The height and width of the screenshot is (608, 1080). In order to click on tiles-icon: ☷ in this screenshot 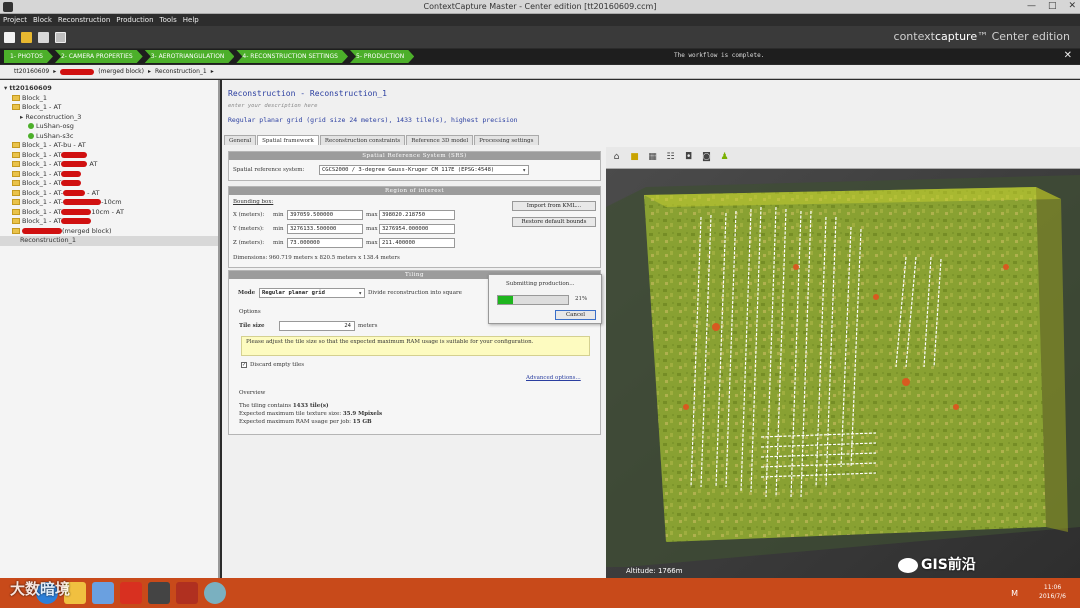, I will do `click(670, 157)`.